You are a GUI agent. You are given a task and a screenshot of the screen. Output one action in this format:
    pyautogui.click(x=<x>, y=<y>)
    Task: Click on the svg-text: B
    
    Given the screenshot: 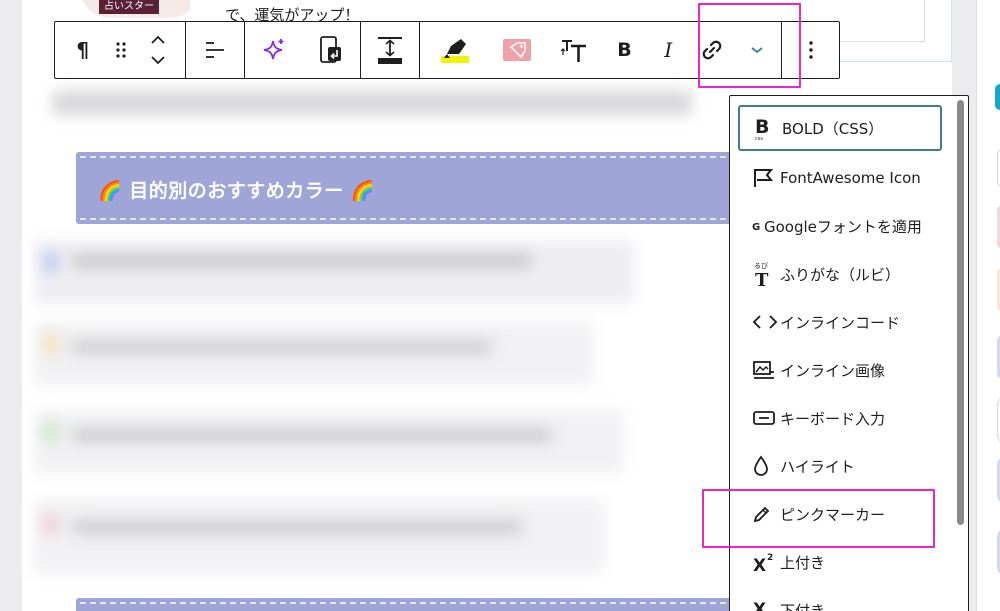 What is the action you would take?
    pyautogui.click(x=762, y=127)
    